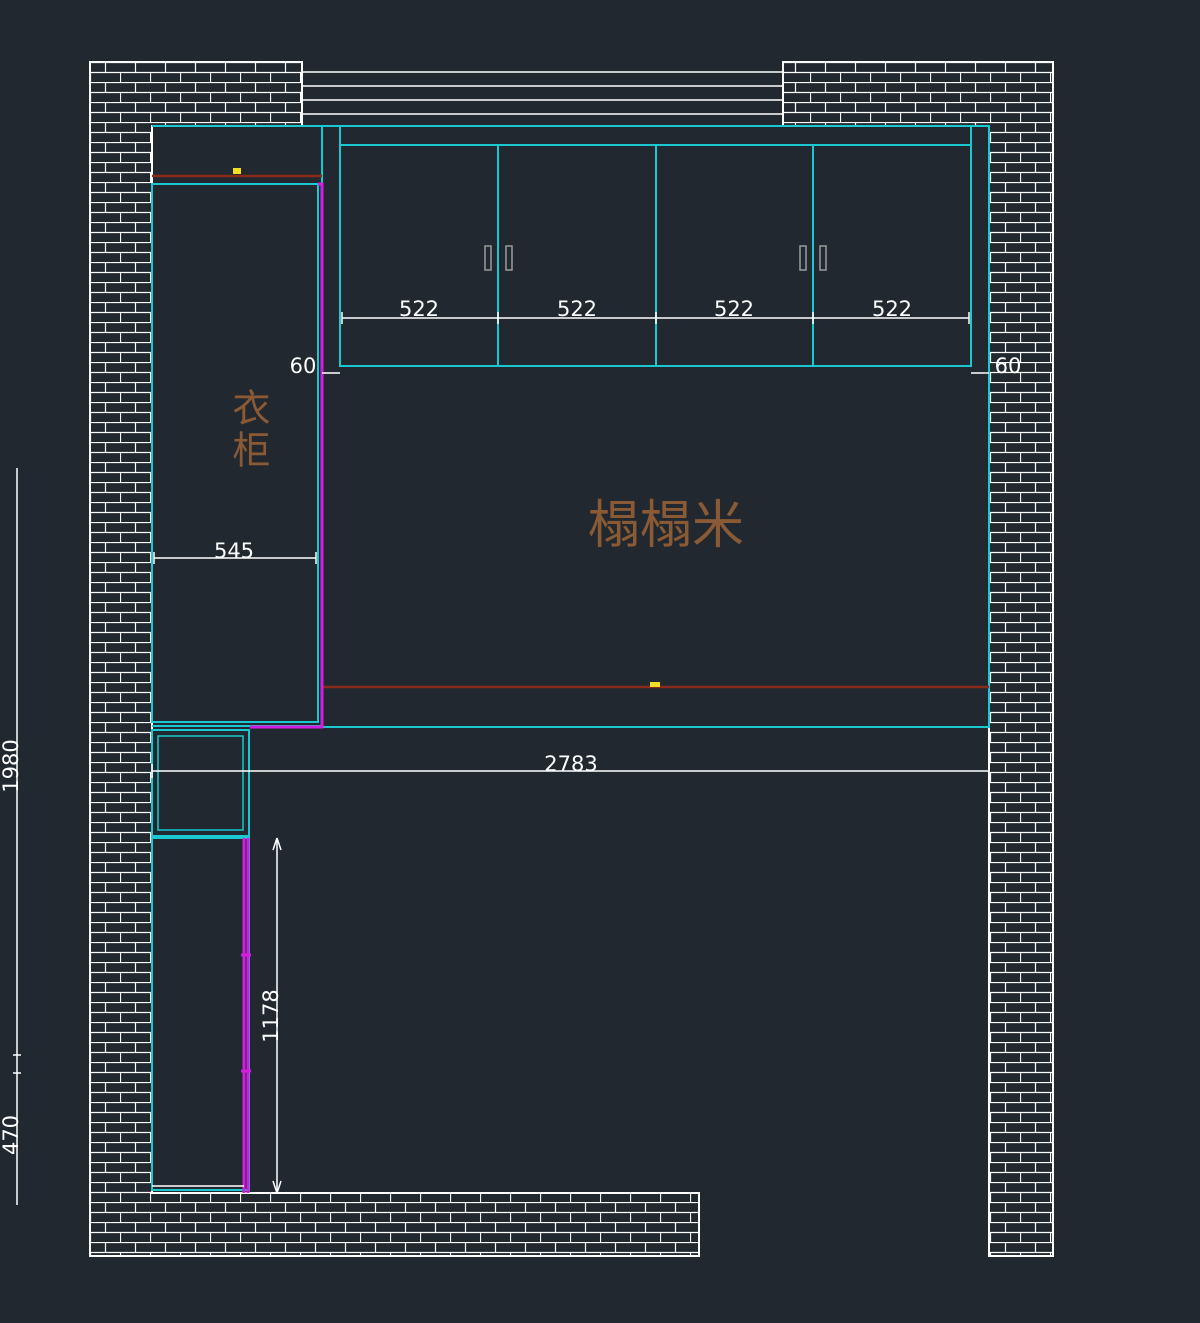 The width and height of the screenshot is (1200, 1323). I want to click on window, so click(542, 99).